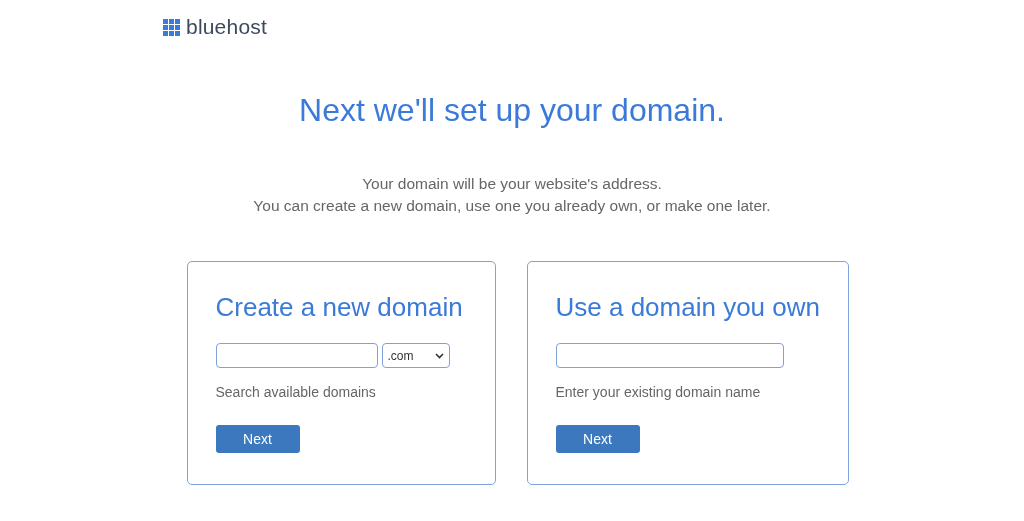 This screenshot has width=1024, height=521. I want to click on card-title: Create a new domain, so click(339, 307).